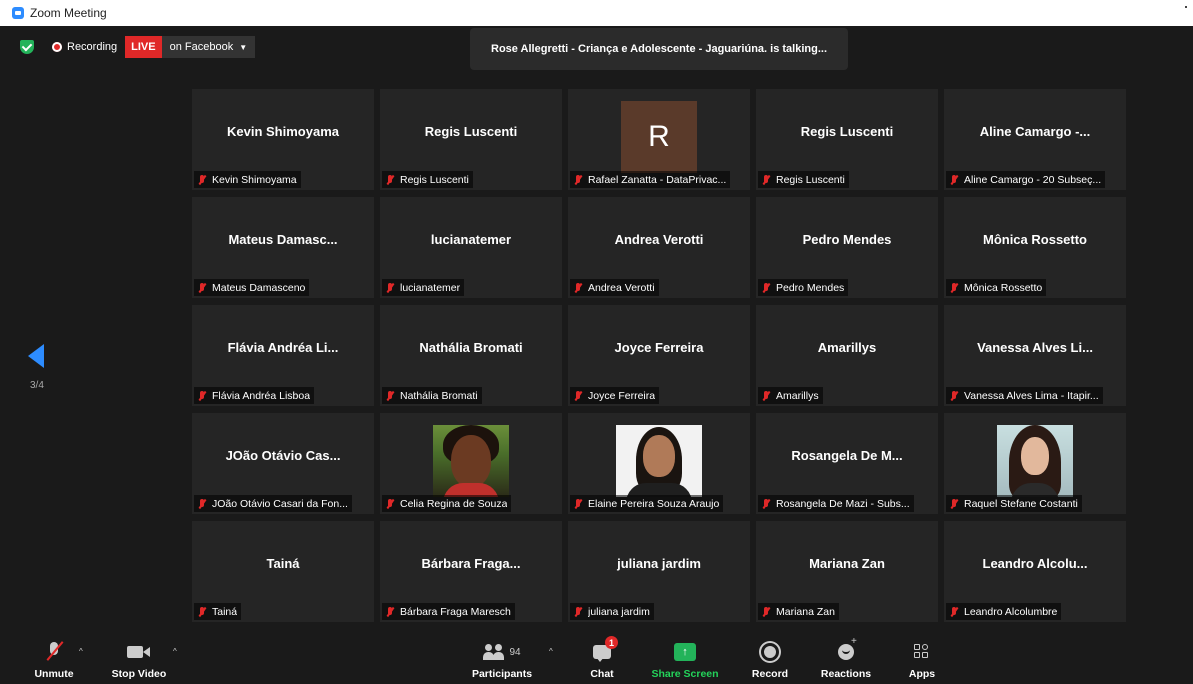 This screenshot has height=684, width=1193. I want to click on arrow-left-icon, so click(36, 356).